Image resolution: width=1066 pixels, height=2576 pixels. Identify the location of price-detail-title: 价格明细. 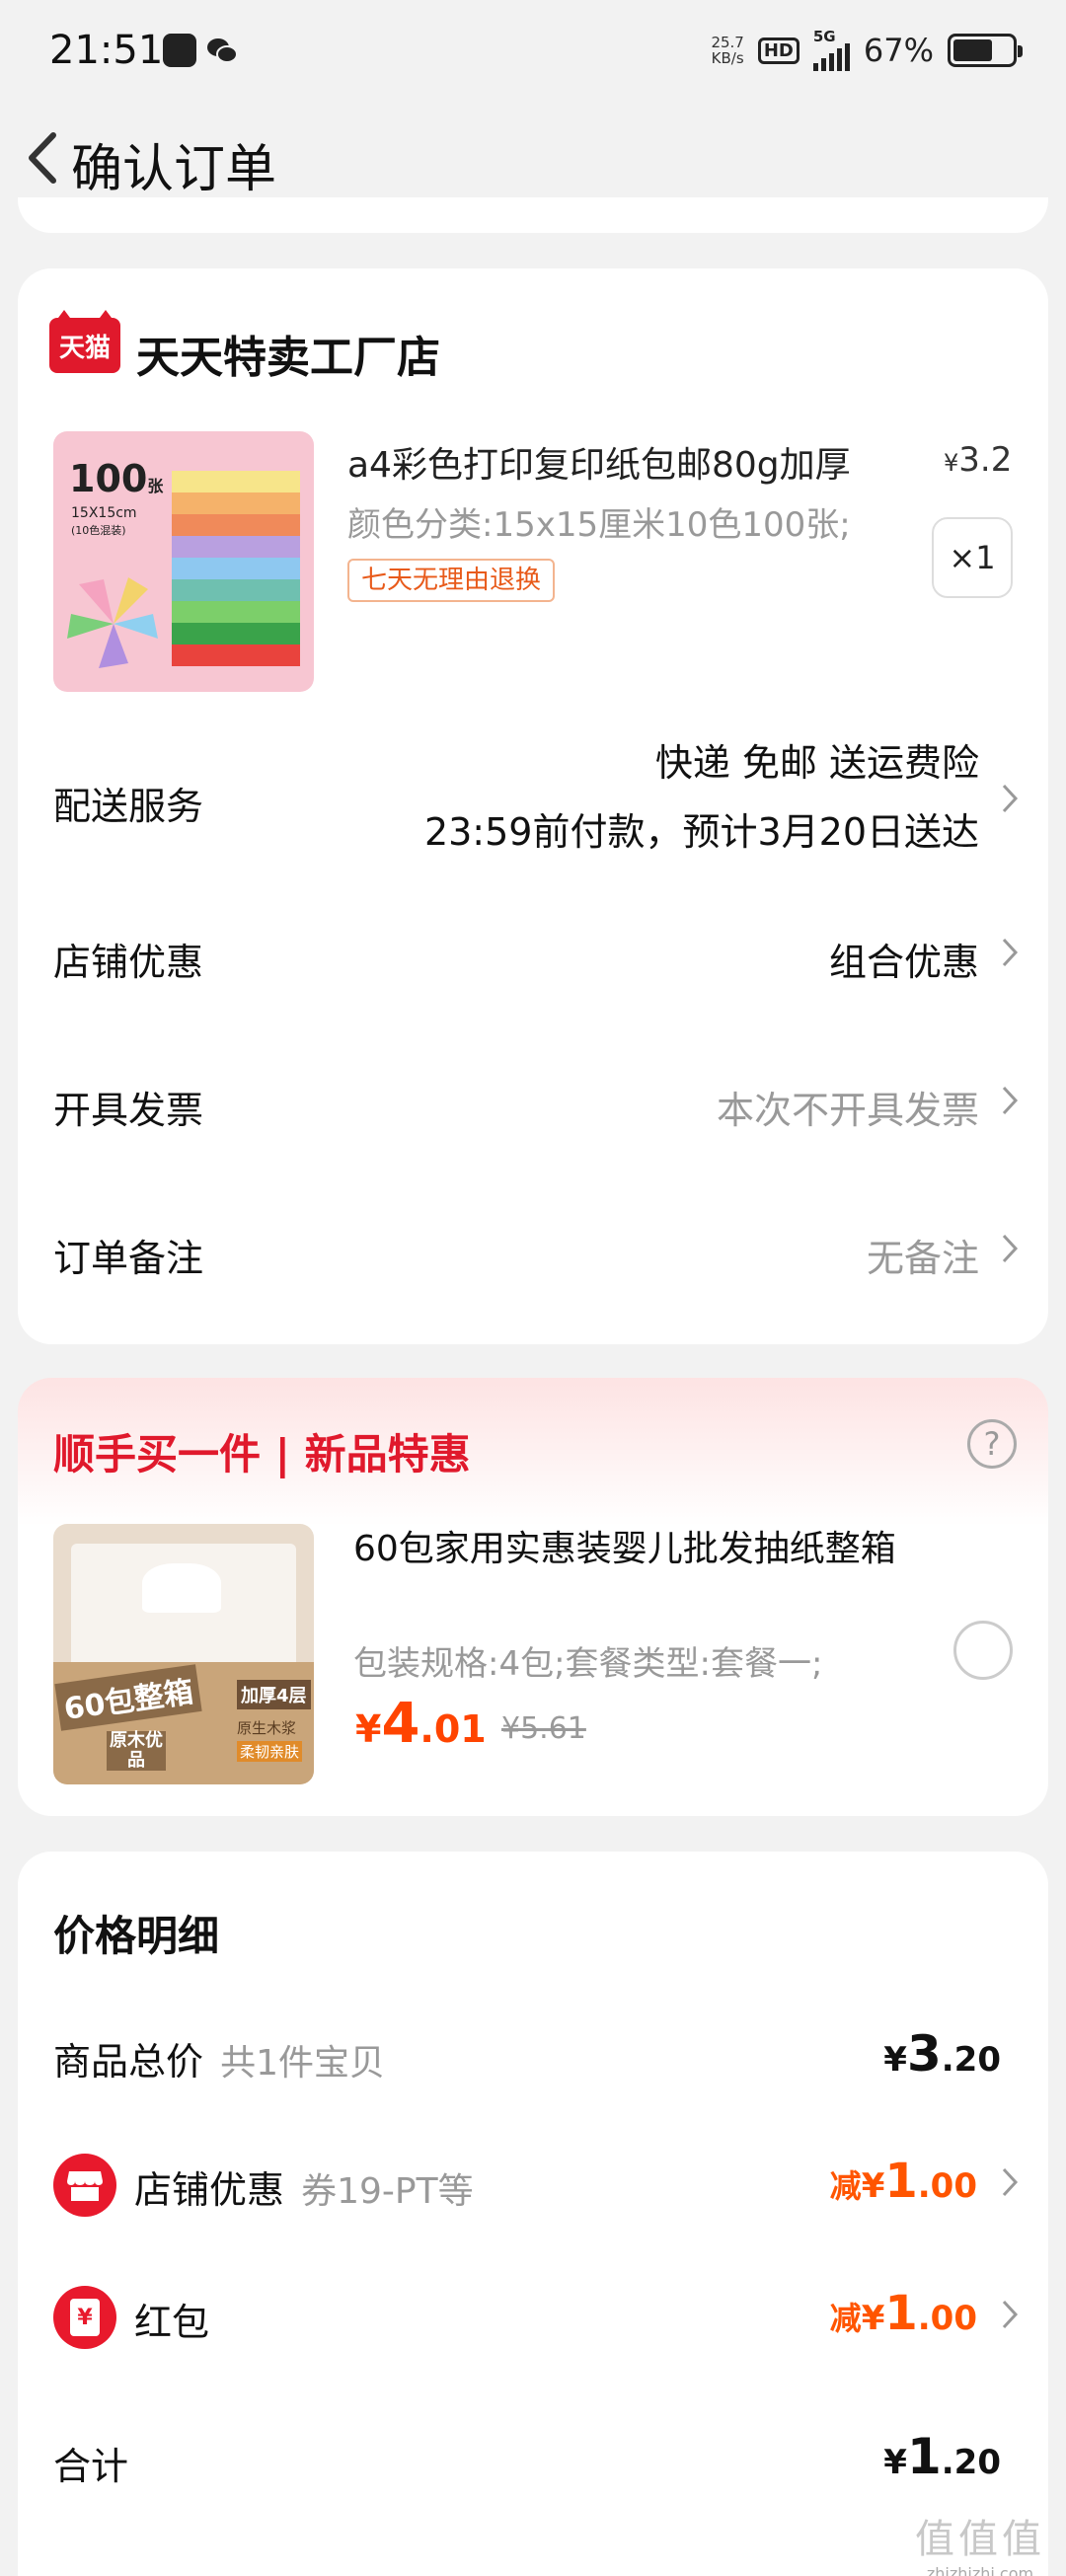
(136, 1936).